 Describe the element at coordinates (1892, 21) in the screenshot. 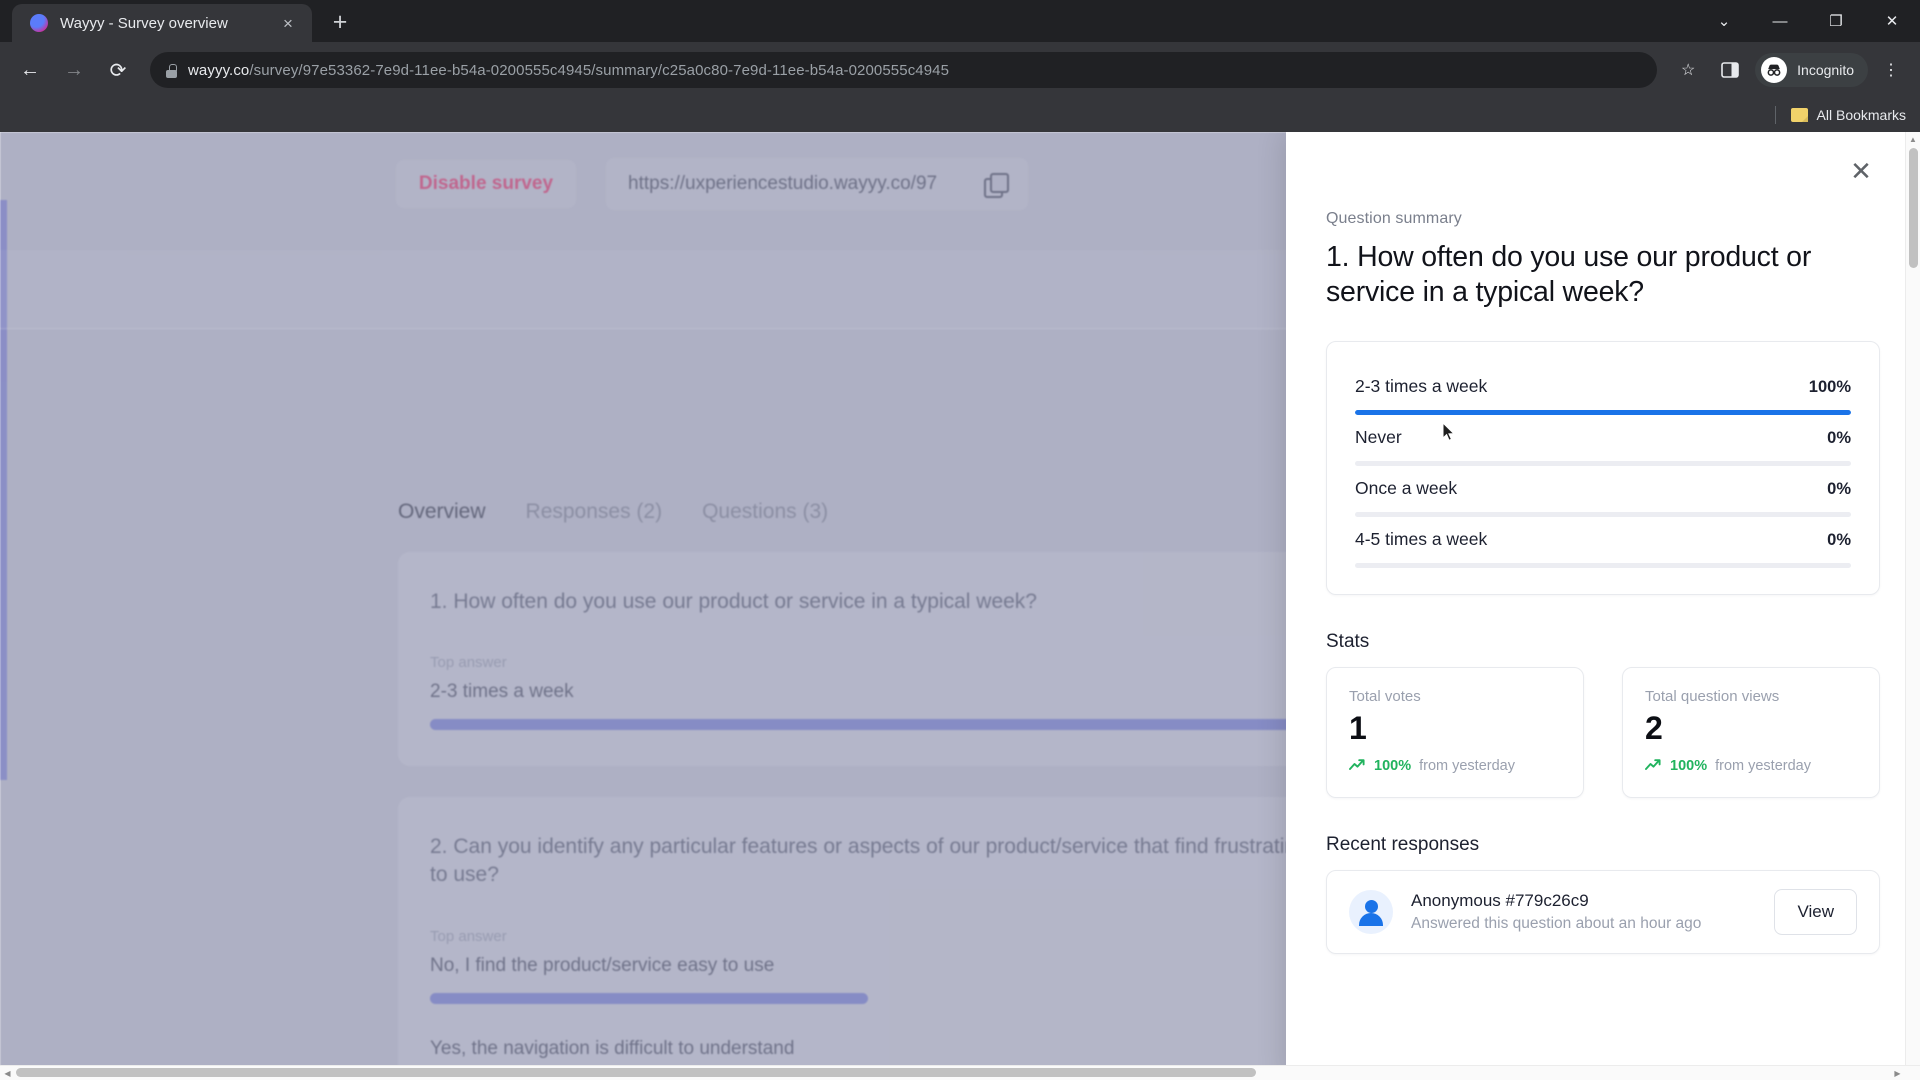

I see `close-window-button: ✕` at that location.